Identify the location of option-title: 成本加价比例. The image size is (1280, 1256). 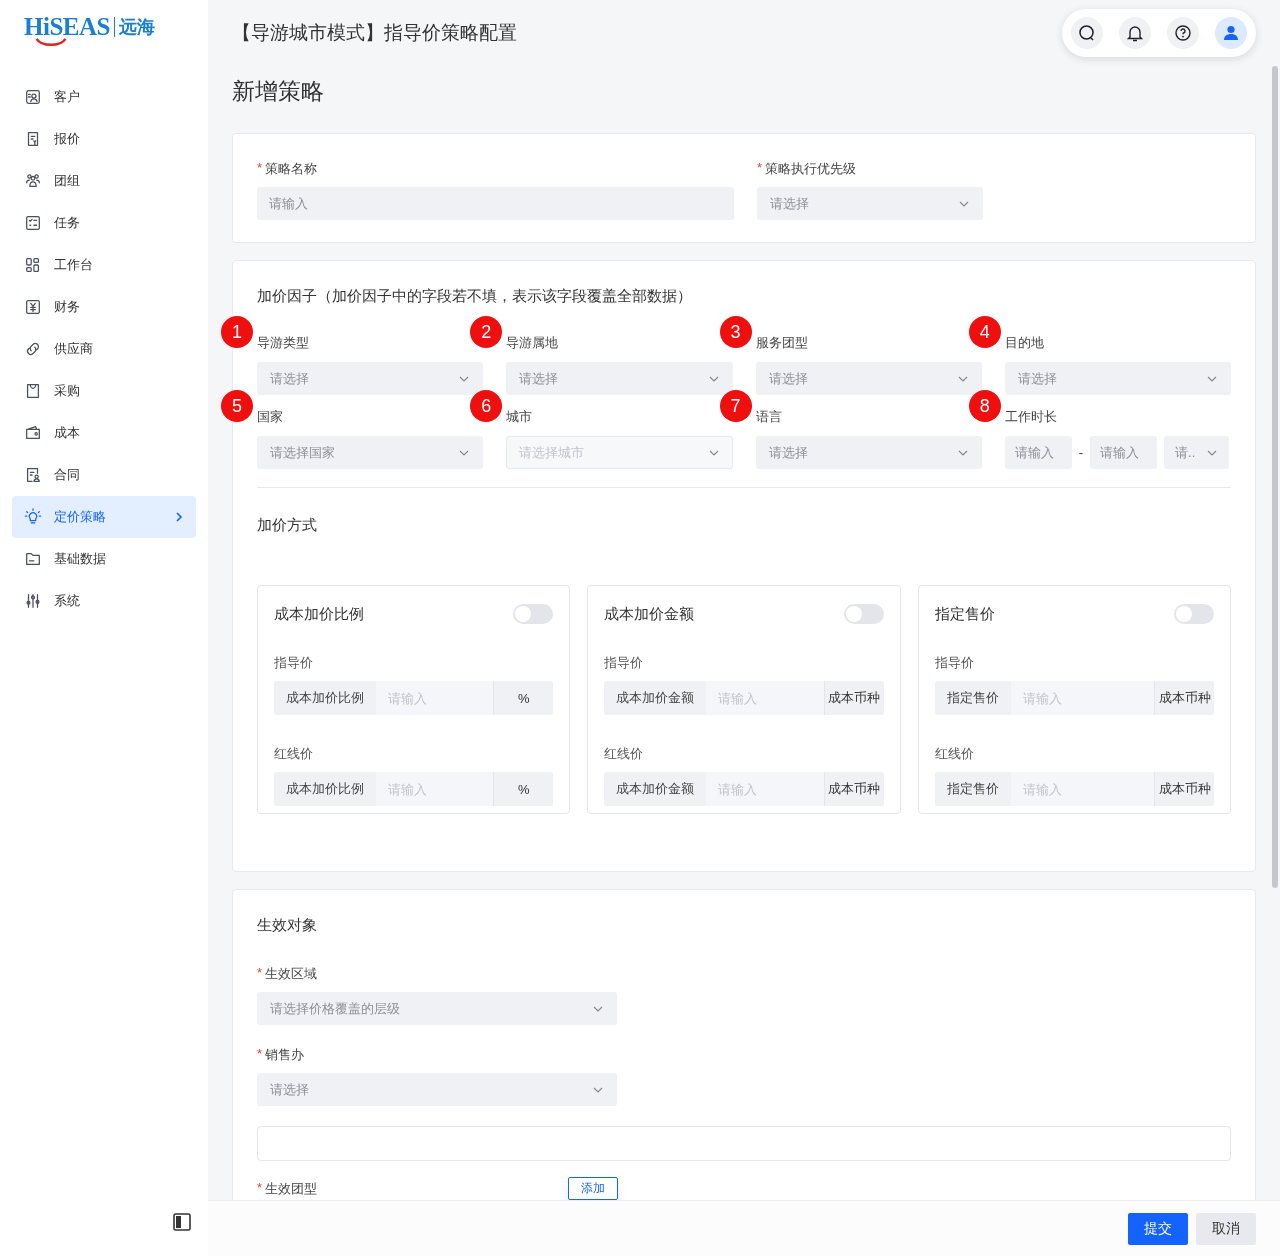
(319, 614).